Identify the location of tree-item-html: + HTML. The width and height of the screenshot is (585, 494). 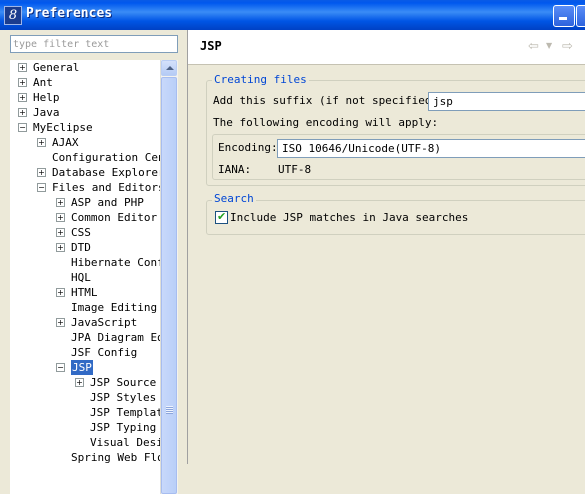
(85, 292).